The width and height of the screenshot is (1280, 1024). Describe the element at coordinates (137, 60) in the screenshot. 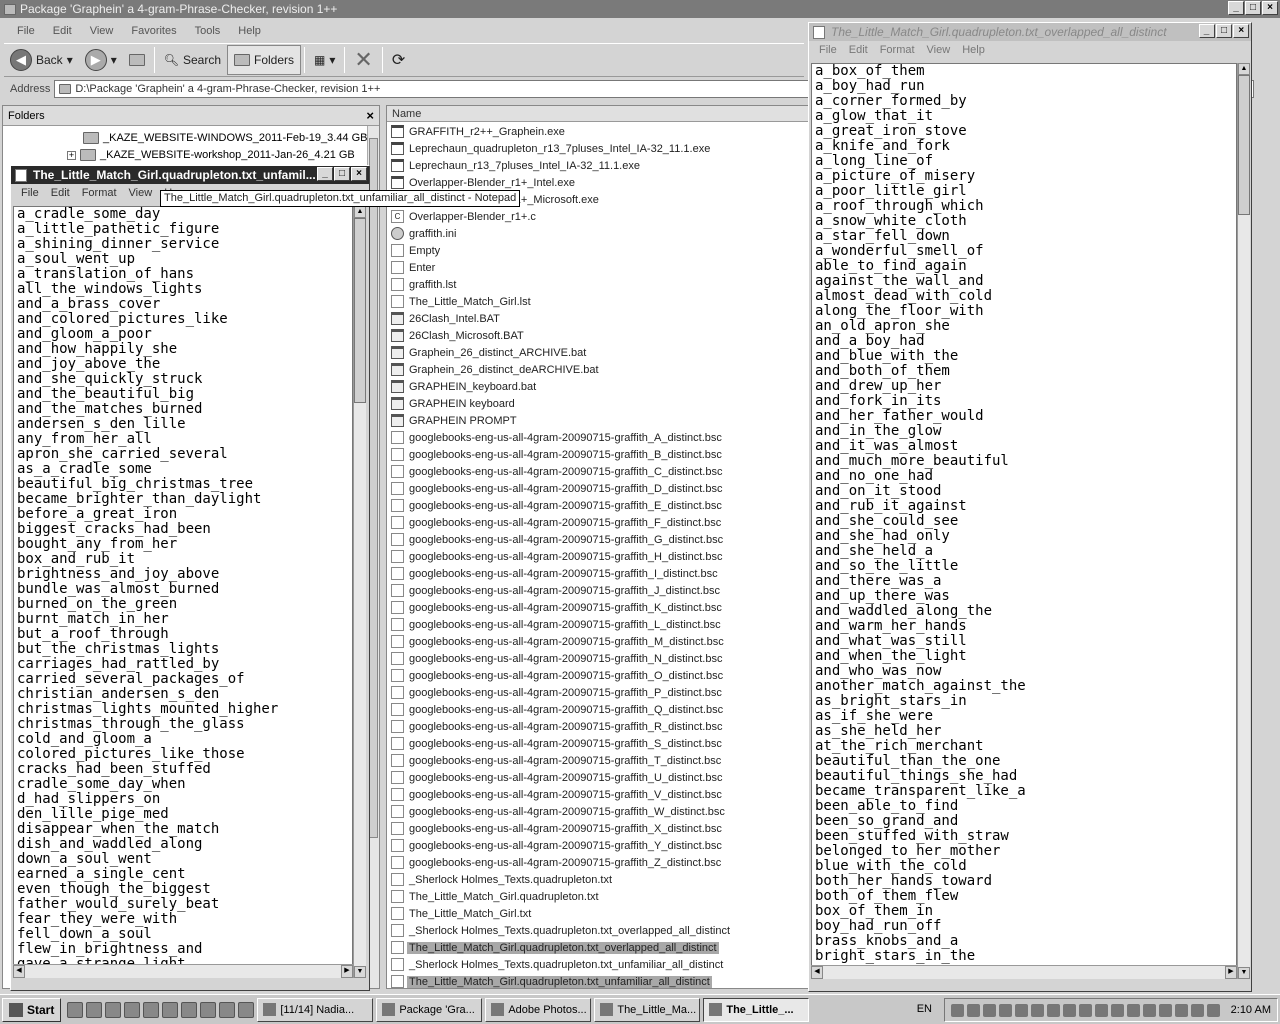

I see `up-folder-button` at that location.